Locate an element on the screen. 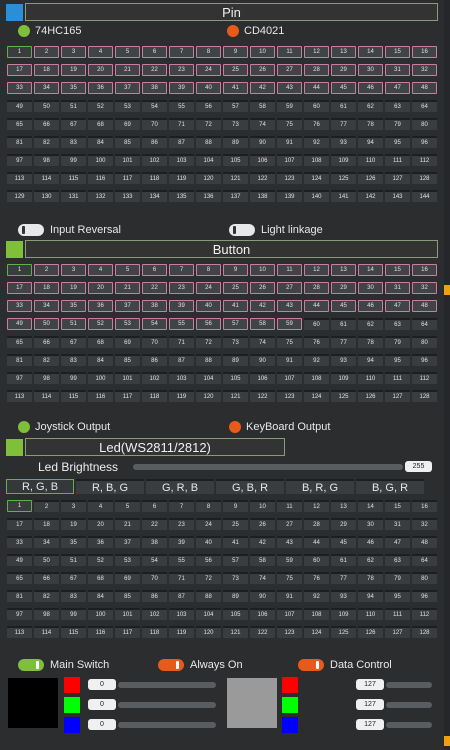 The image size is (450, 750). channel-slider is located at coordinates (167, 725).